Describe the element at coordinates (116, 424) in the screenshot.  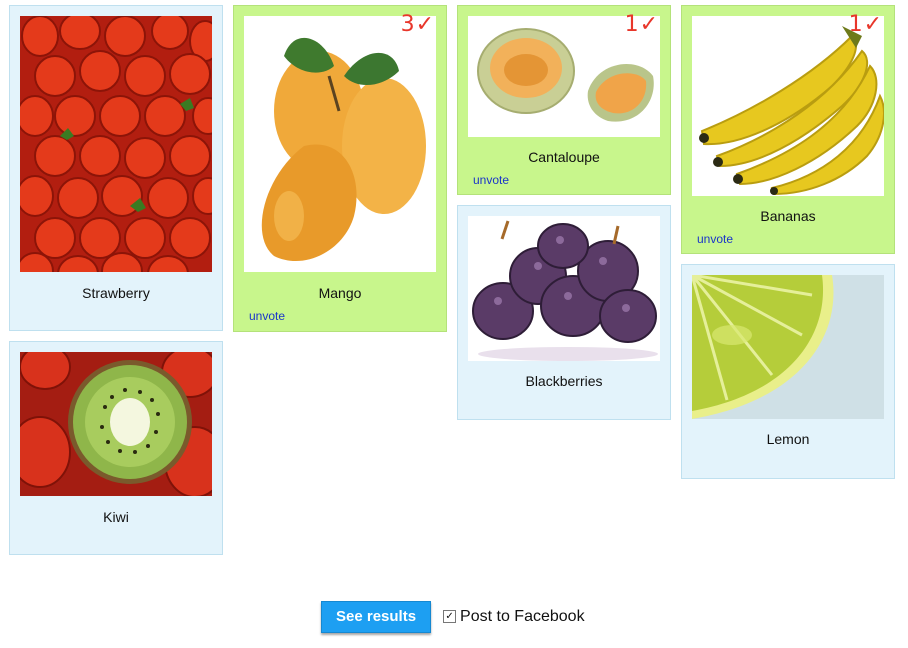
I see `kiwi-image` at that location.